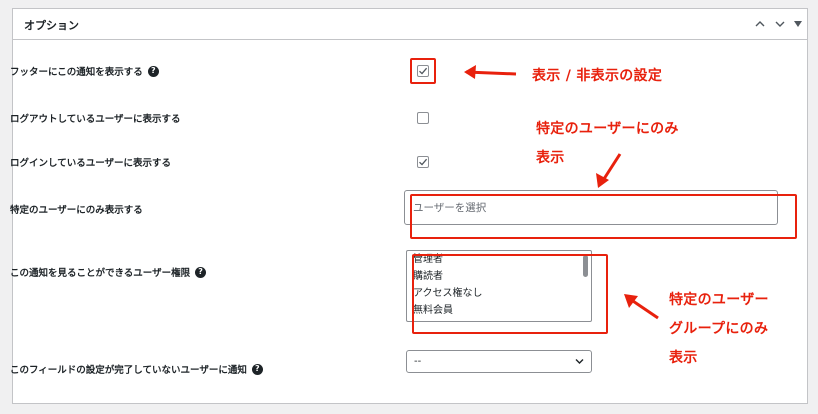  I want to click on annotation-highlight-roles, so click(510, 294).